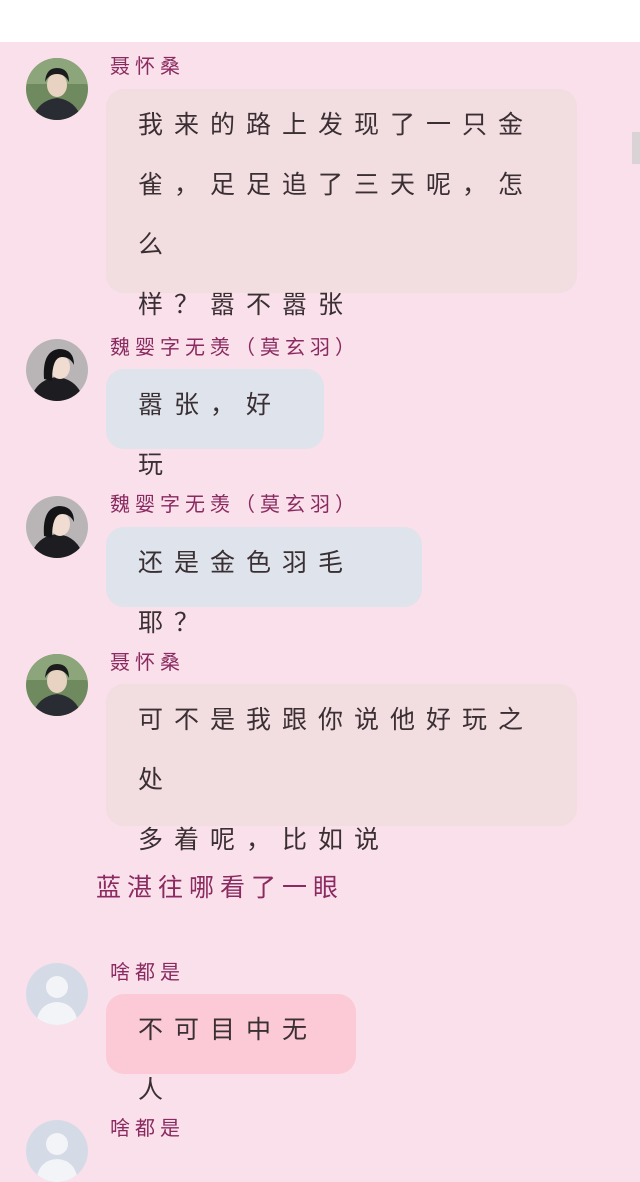  I want to click on message-bubble: 我来的路上发现了一只金 雀，足足追了三天呢，怎么 样？嚣不嚣张, so click(341, 204).